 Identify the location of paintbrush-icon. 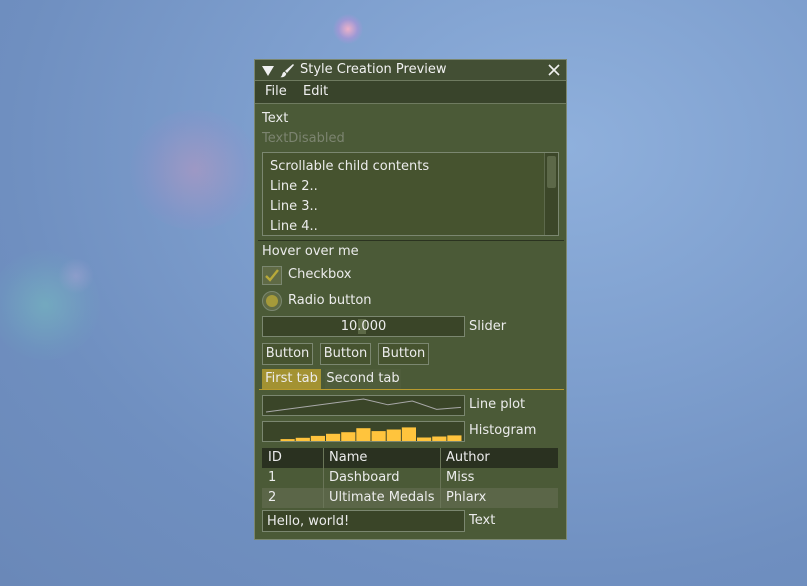
(287, 71).